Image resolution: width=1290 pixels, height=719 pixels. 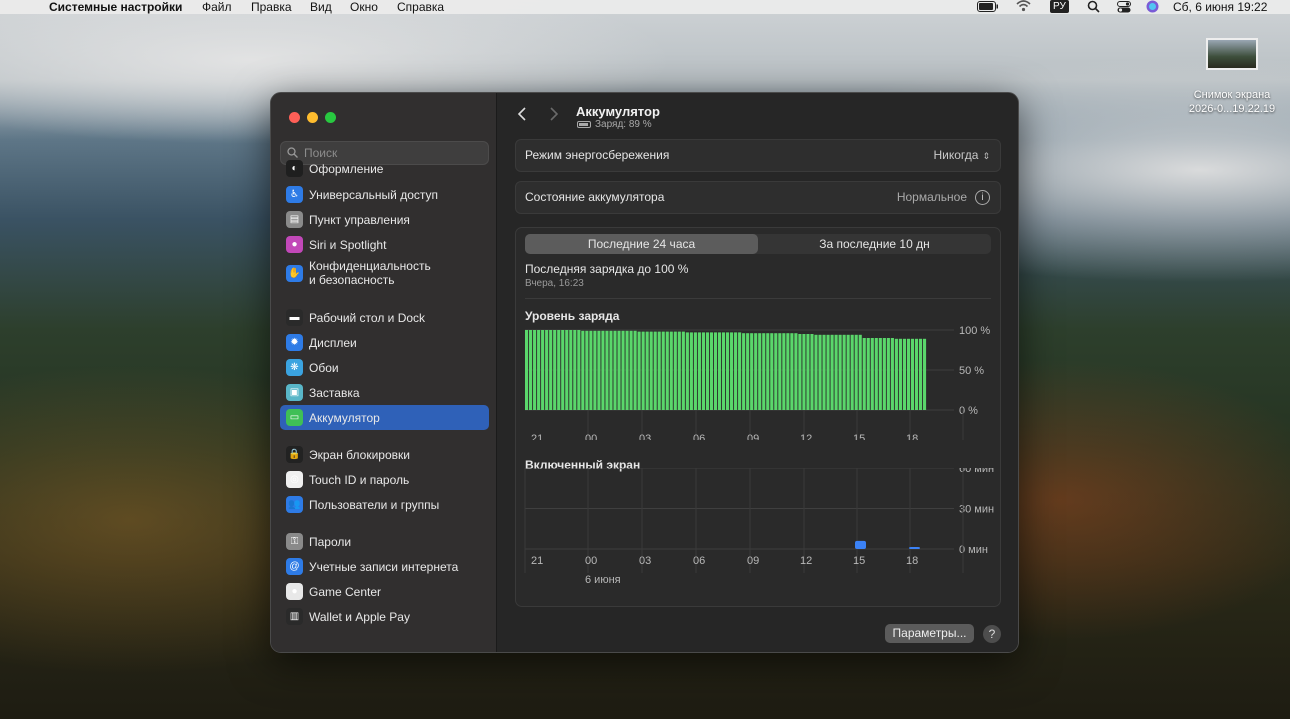 What do you see at coordinates (359, 616) in the screenshot?
I see `sidebar-item-label: Wallet и Apple Pay` at bounding box center [359, 616].